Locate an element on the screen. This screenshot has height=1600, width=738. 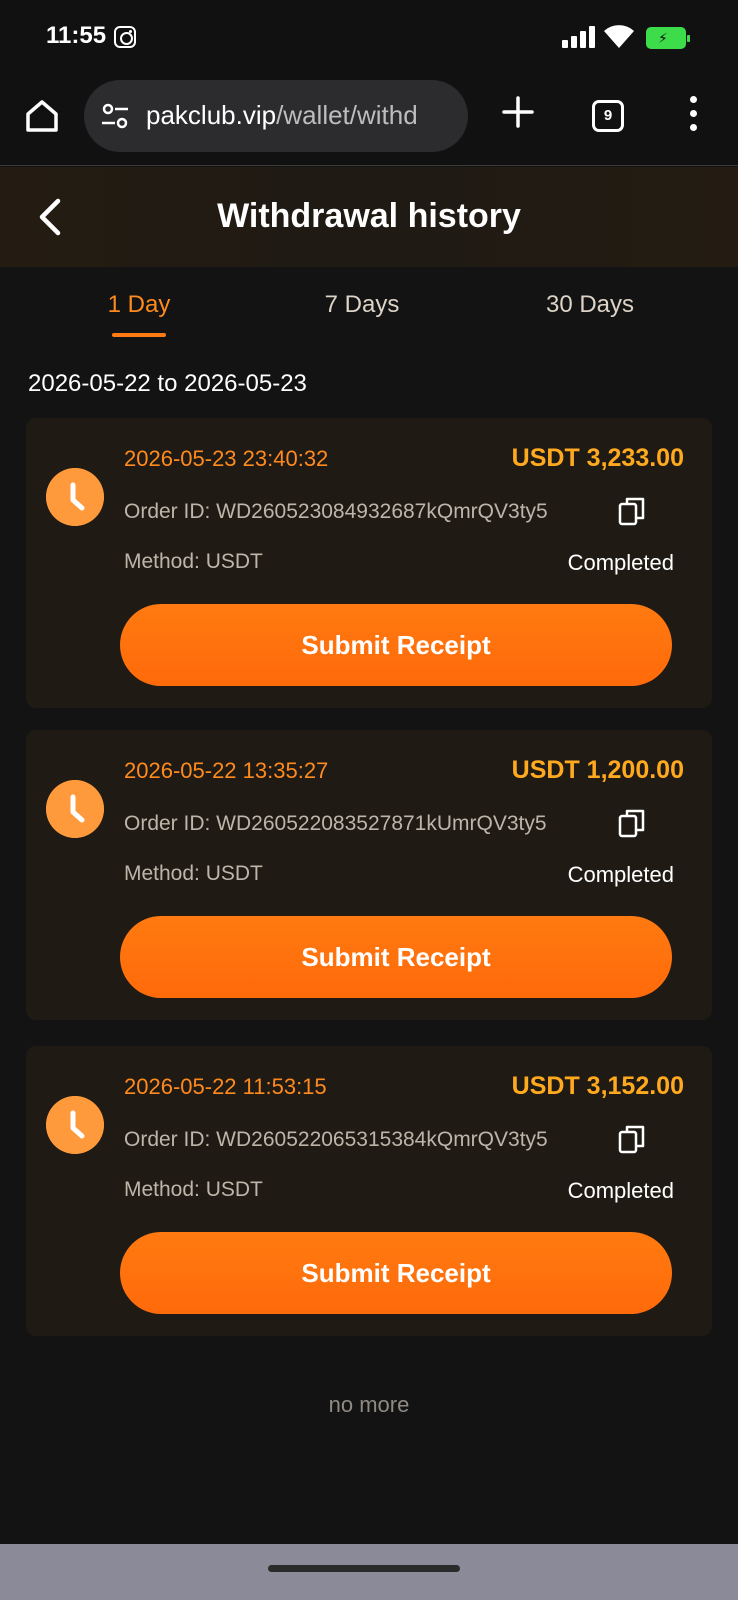
wifi-icon is located at coordinates (619, 36).